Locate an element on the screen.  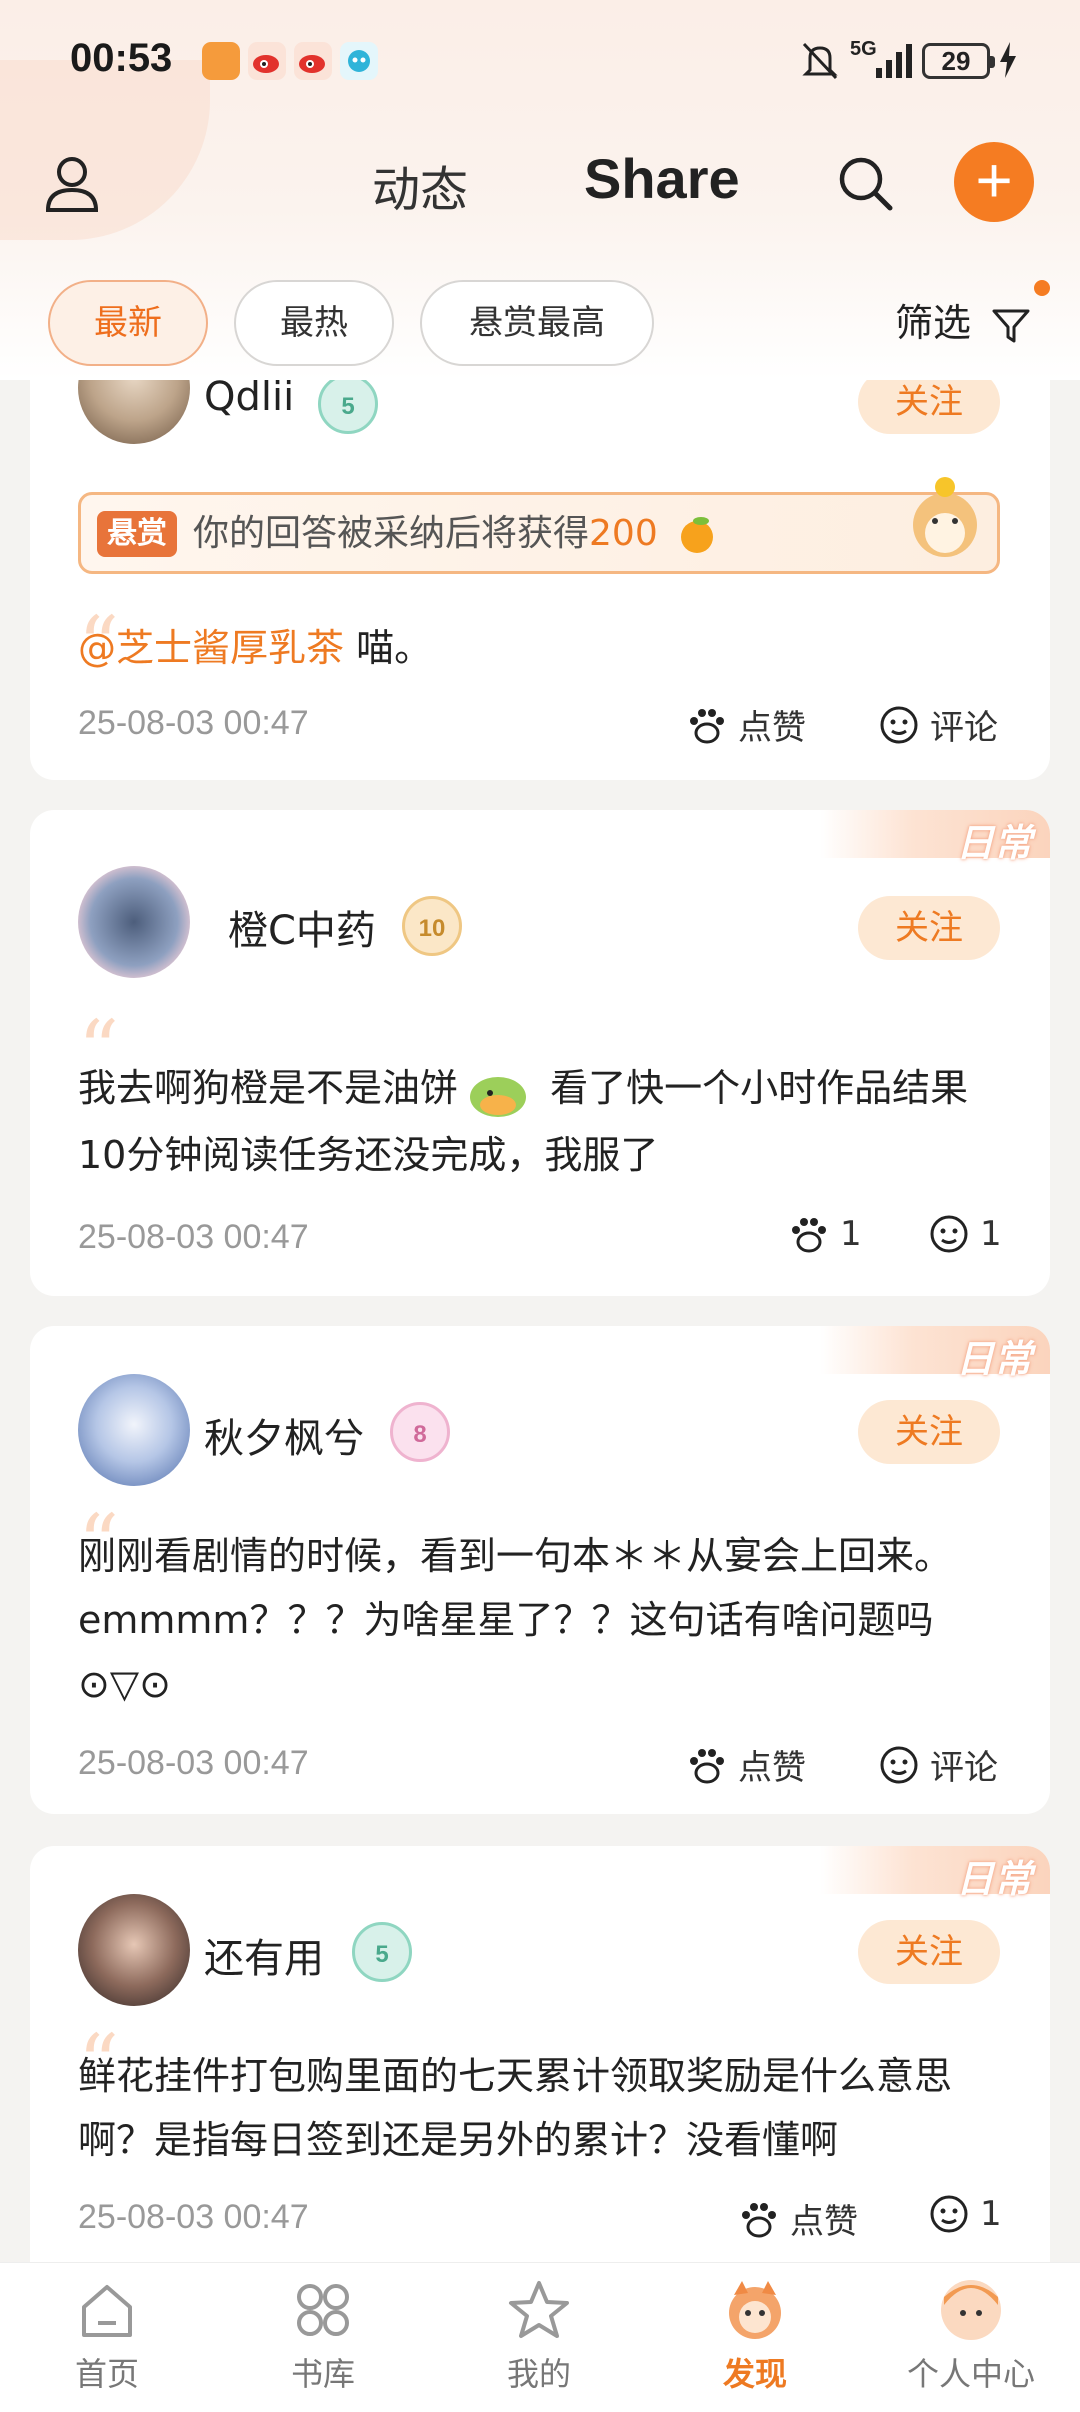
like-button: 1 is located at coordinates (825, 1234).